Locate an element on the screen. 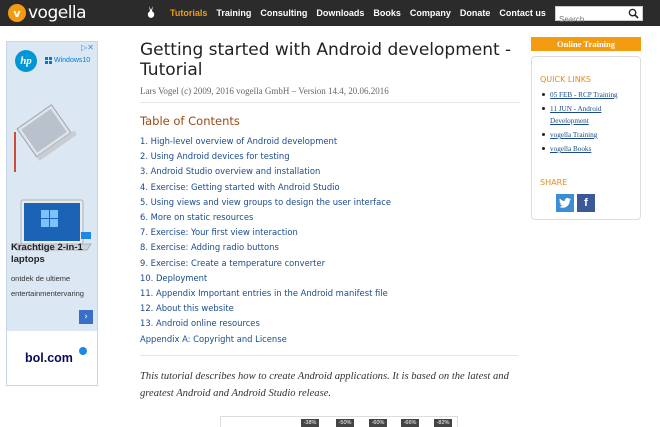 This screenshot has height=427, width=660. vogella-logo: v vogella is located at coordinates (47, 13).